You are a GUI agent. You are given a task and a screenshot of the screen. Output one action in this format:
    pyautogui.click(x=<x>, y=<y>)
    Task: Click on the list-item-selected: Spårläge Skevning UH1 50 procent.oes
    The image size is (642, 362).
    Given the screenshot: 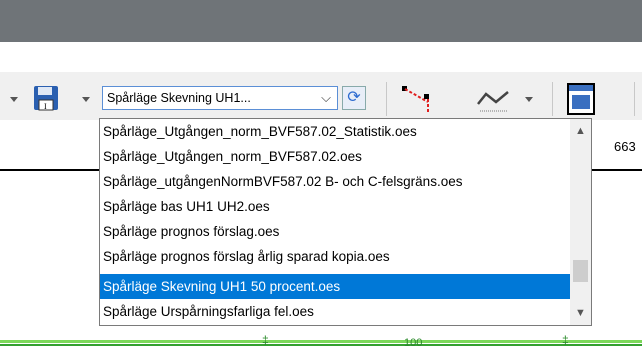 What is the action you would take?
    pyautogui.click(x=335, y=286)
    